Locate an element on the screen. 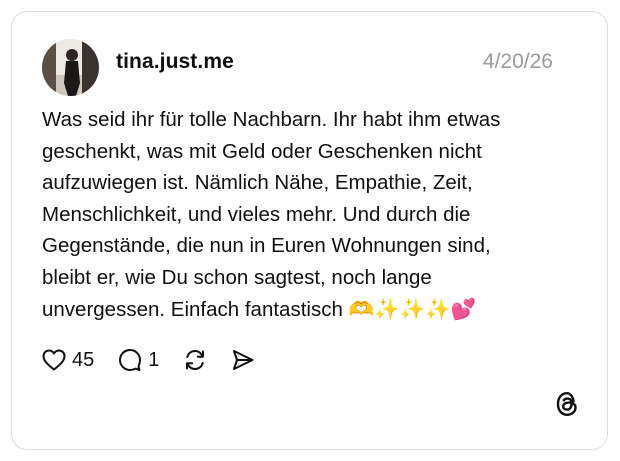 The height and width of the screenshot is (461, 620). threads-logo-icon is located at coordinates (567, 406).